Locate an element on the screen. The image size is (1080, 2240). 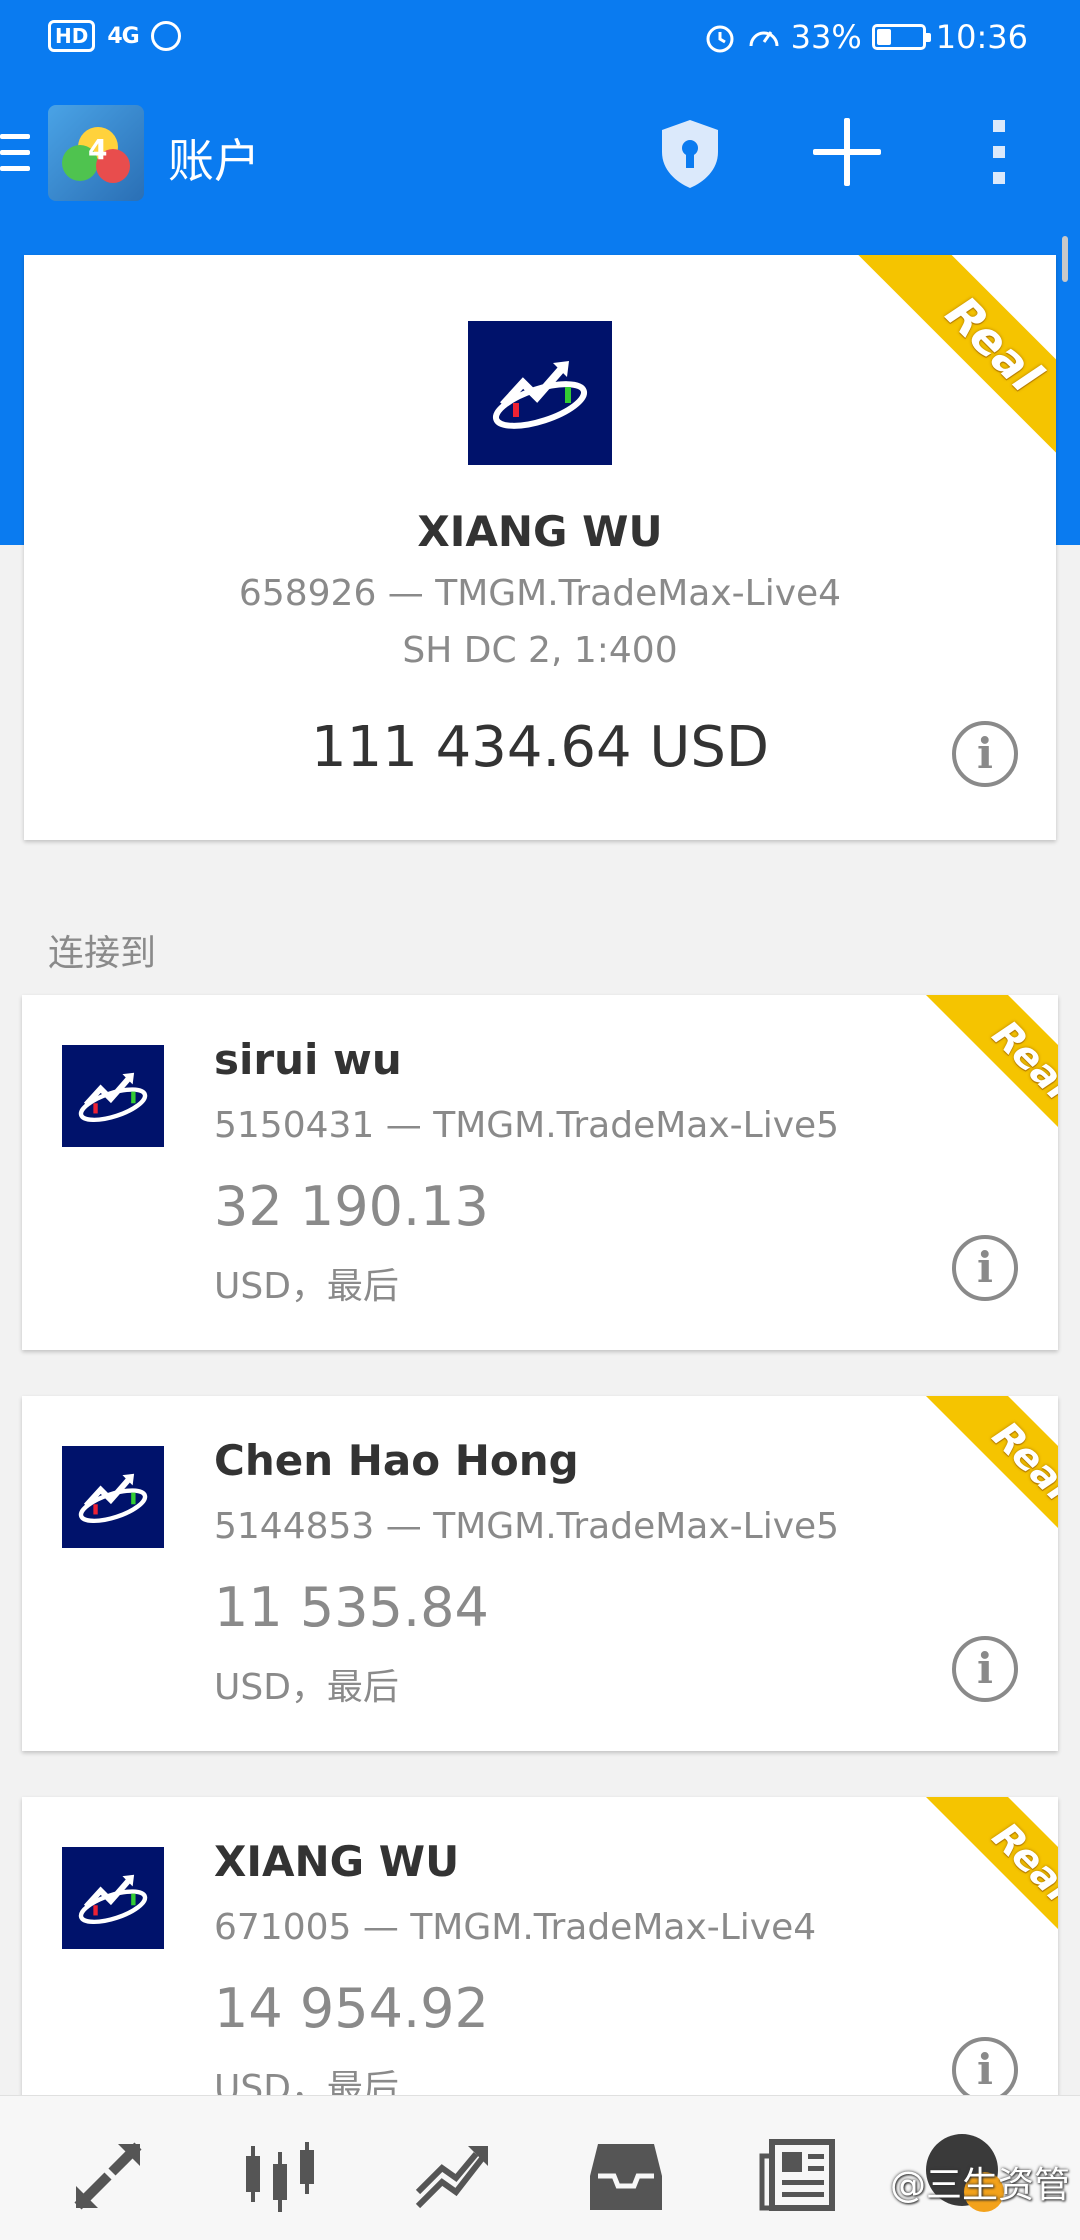
section-label: 连接到 is located at coordinates (102, 953).